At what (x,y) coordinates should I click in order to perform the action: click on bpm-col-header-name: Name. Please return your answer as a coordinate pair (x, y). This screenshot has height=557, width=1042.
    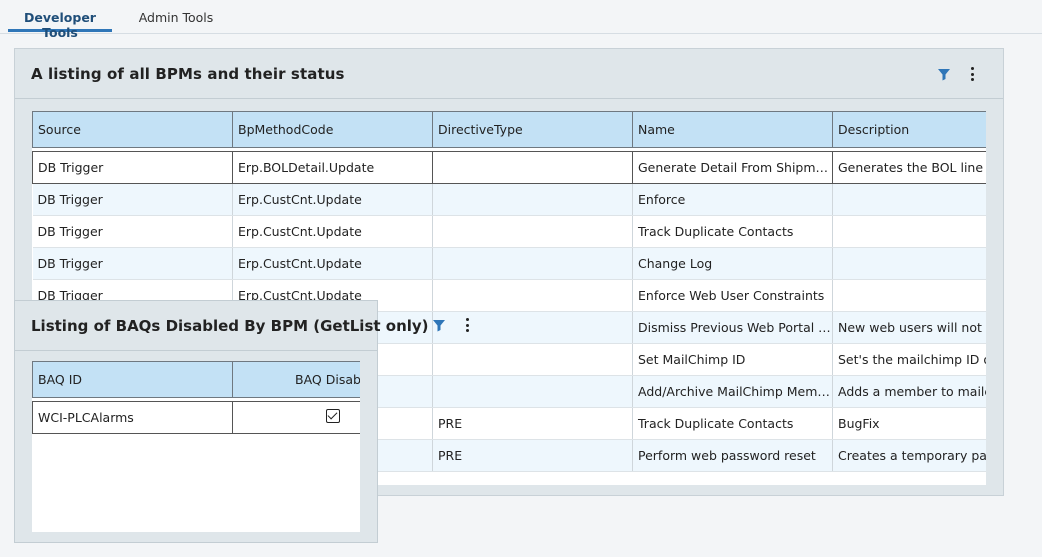
    Looking at the image, I should click on (732, 129).